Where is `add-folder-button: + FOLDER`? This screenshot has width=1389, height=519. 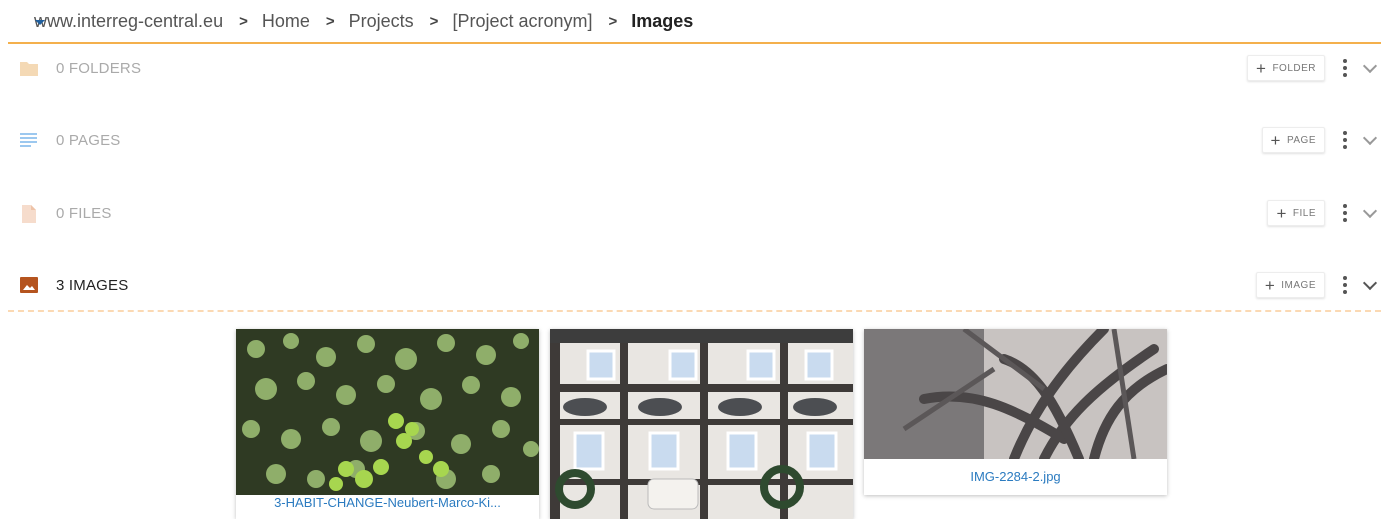 add-folder-button: + FOLDER is located at coordinates (1286, 68).